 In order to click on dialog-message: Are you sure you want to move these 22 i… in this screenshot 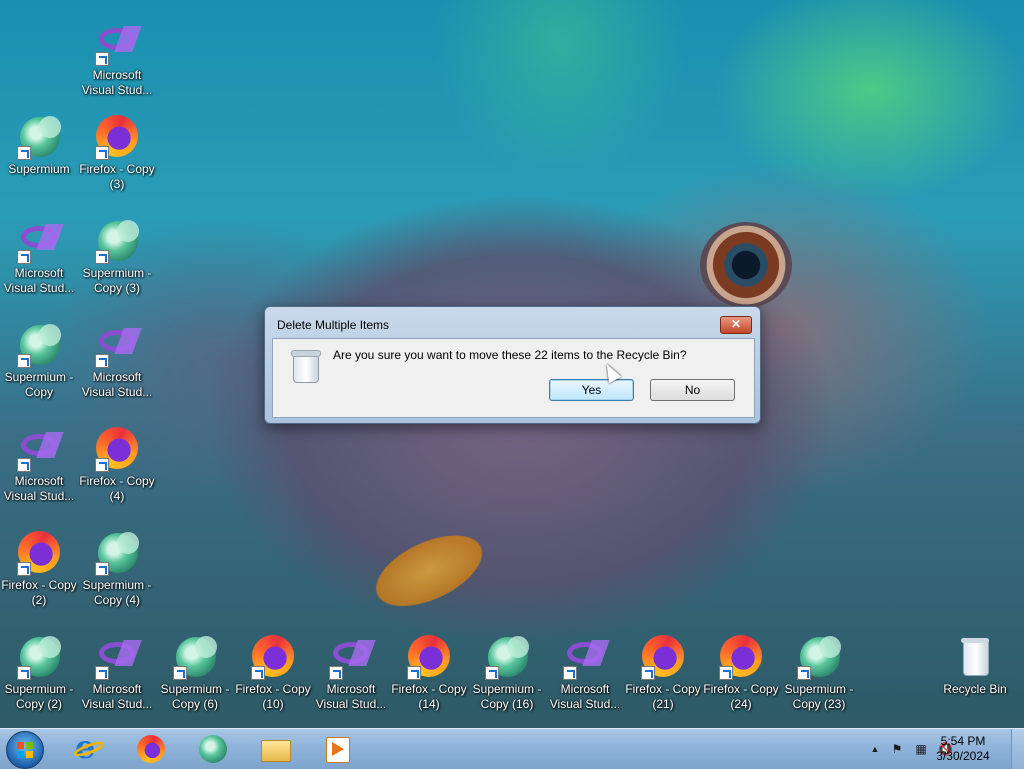, I will do `click(510, 355)`.